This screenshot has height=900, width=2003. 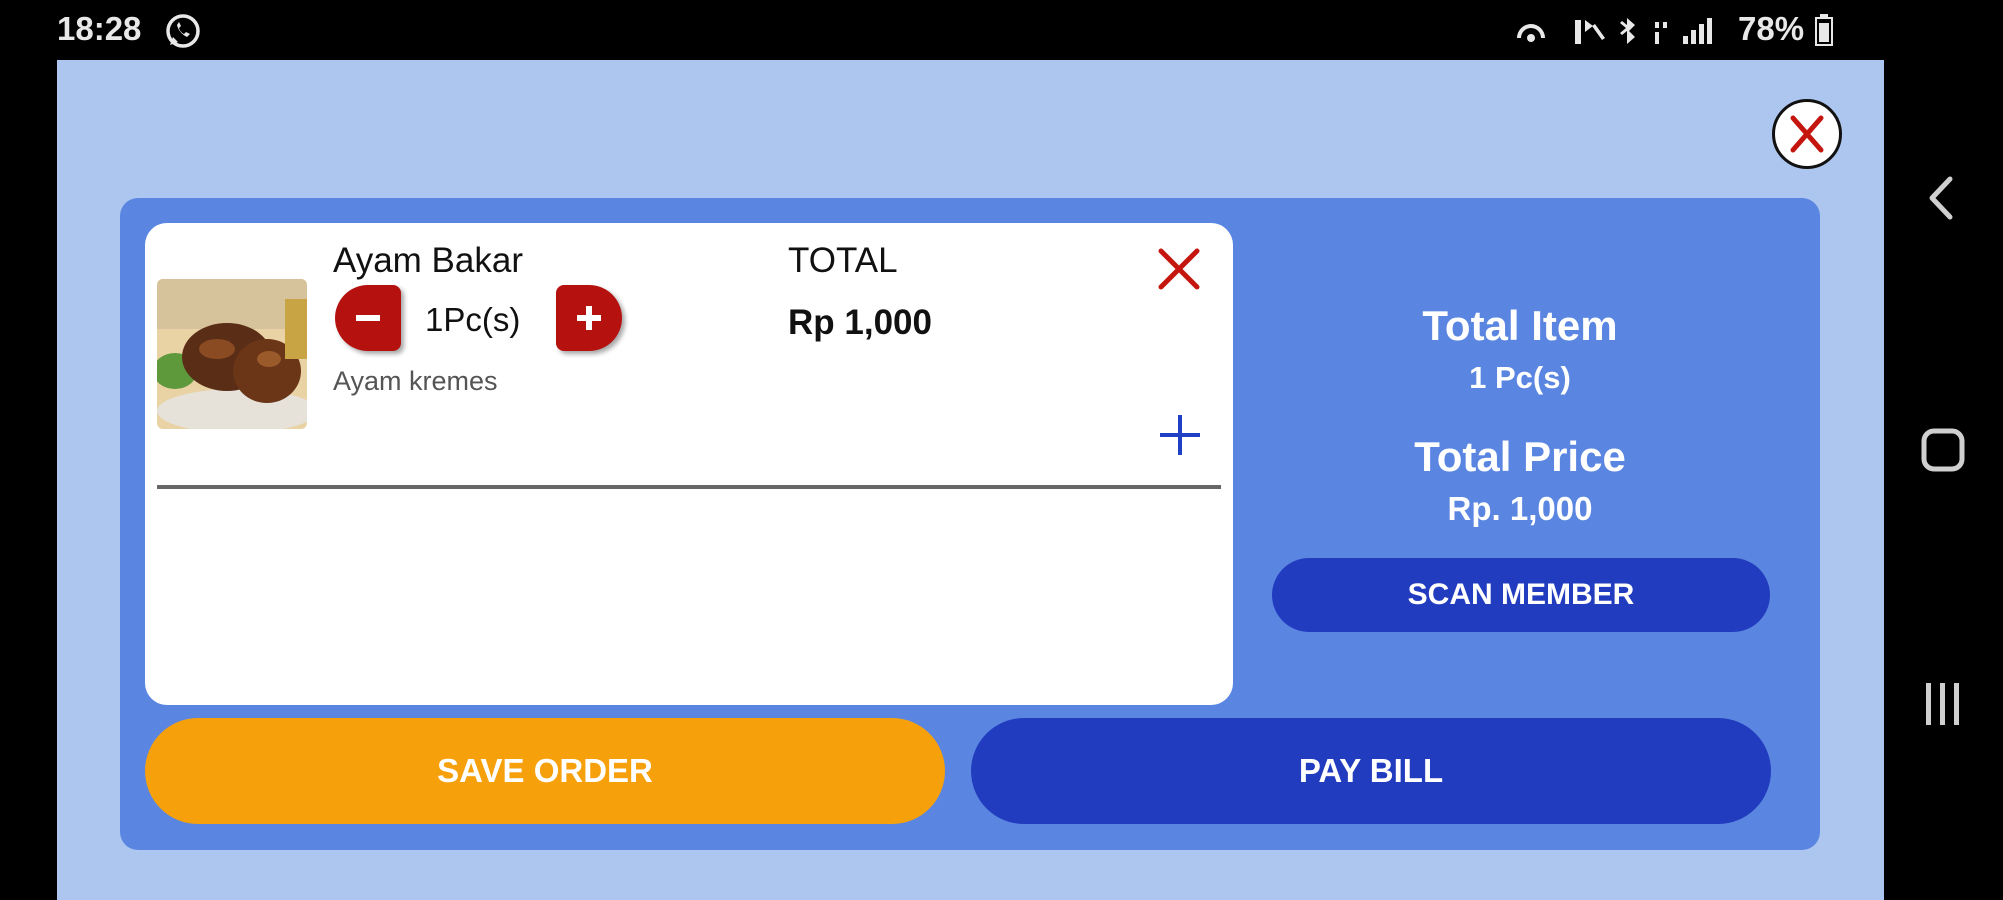 What do you see at coordinates (99, 28) in the screenshot?
I see `status-time: 18:28` at bounding box center [99, 28].